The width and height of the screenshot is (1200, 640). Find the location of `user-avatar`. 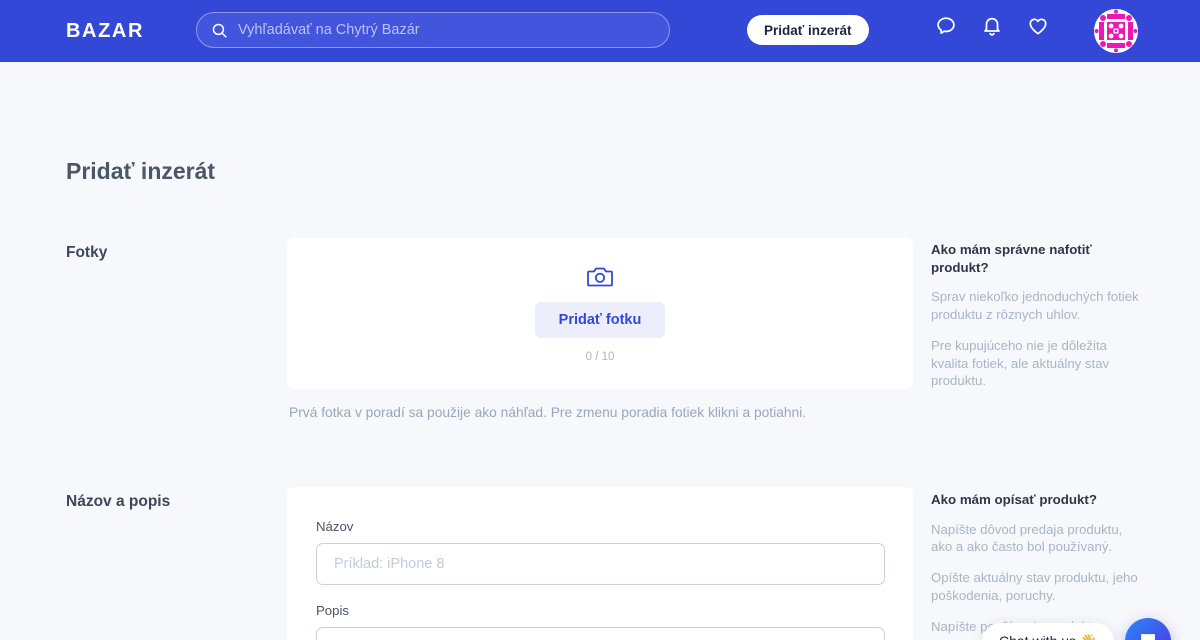

user-avatar is located at coordinates (1116, 31).